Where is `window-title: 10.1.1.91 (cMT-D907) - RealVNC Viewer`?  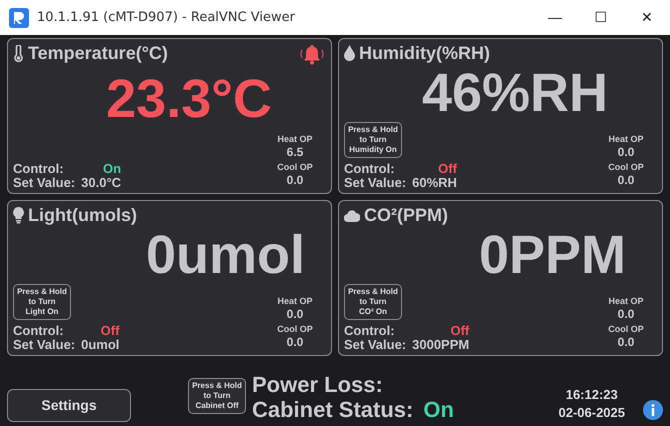
window-title: 10.1.1.91 (cMT-D907) - RealVNC Viewer is located at coordinates (166, 17).